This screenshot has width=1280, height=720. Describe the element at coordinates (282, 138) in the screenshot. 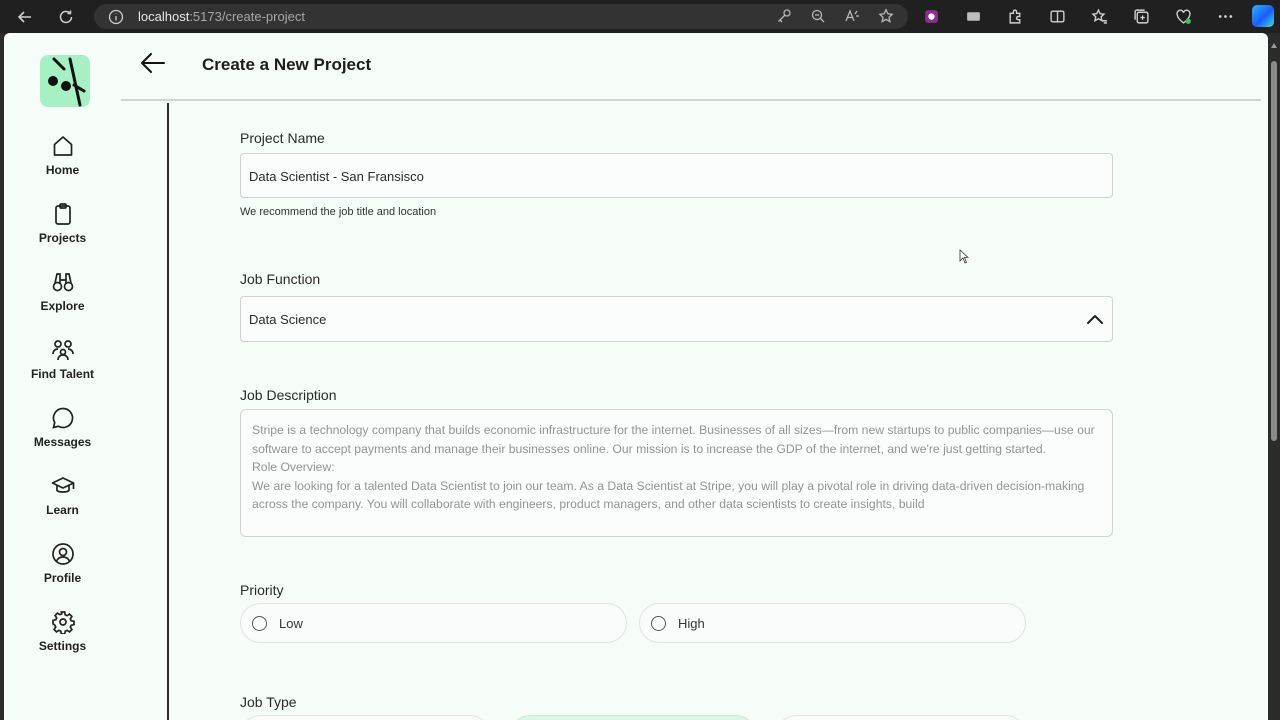

I see `project-name-label: Project Name` at that location.